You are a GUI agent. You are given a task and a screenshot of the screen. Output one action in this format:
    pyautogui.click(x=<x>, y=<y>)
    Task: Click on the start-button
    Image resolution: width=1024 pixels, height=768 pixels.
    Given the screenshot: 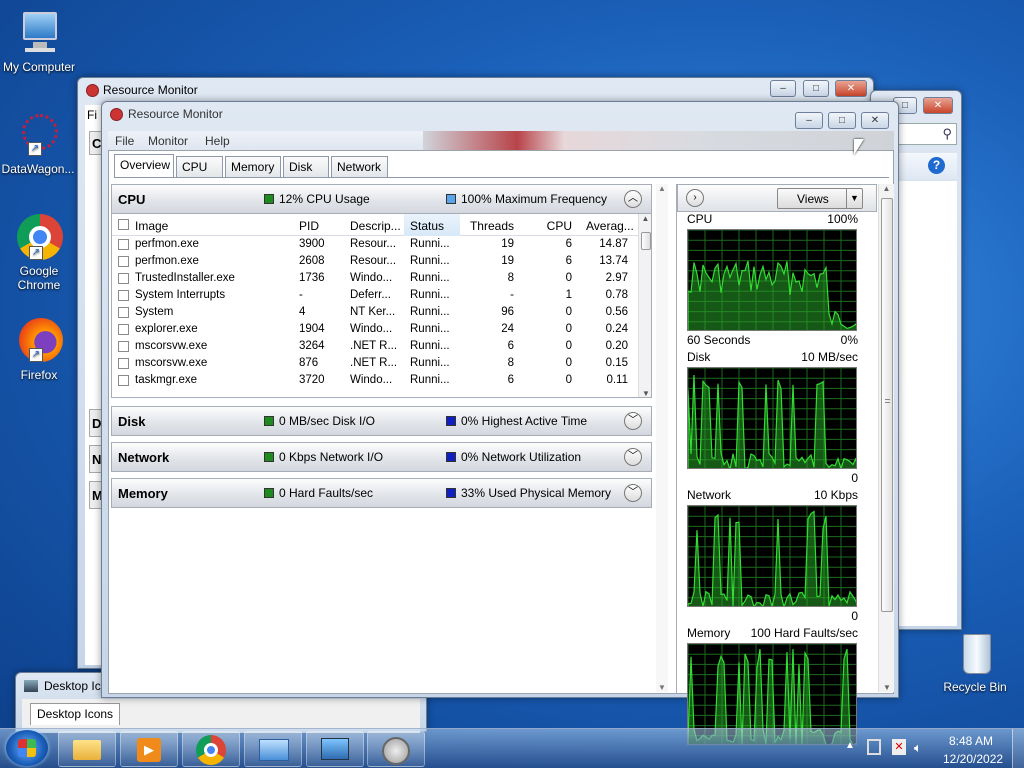 What is the action you would take?
    pyautogui.click(x=27, y=748)
    